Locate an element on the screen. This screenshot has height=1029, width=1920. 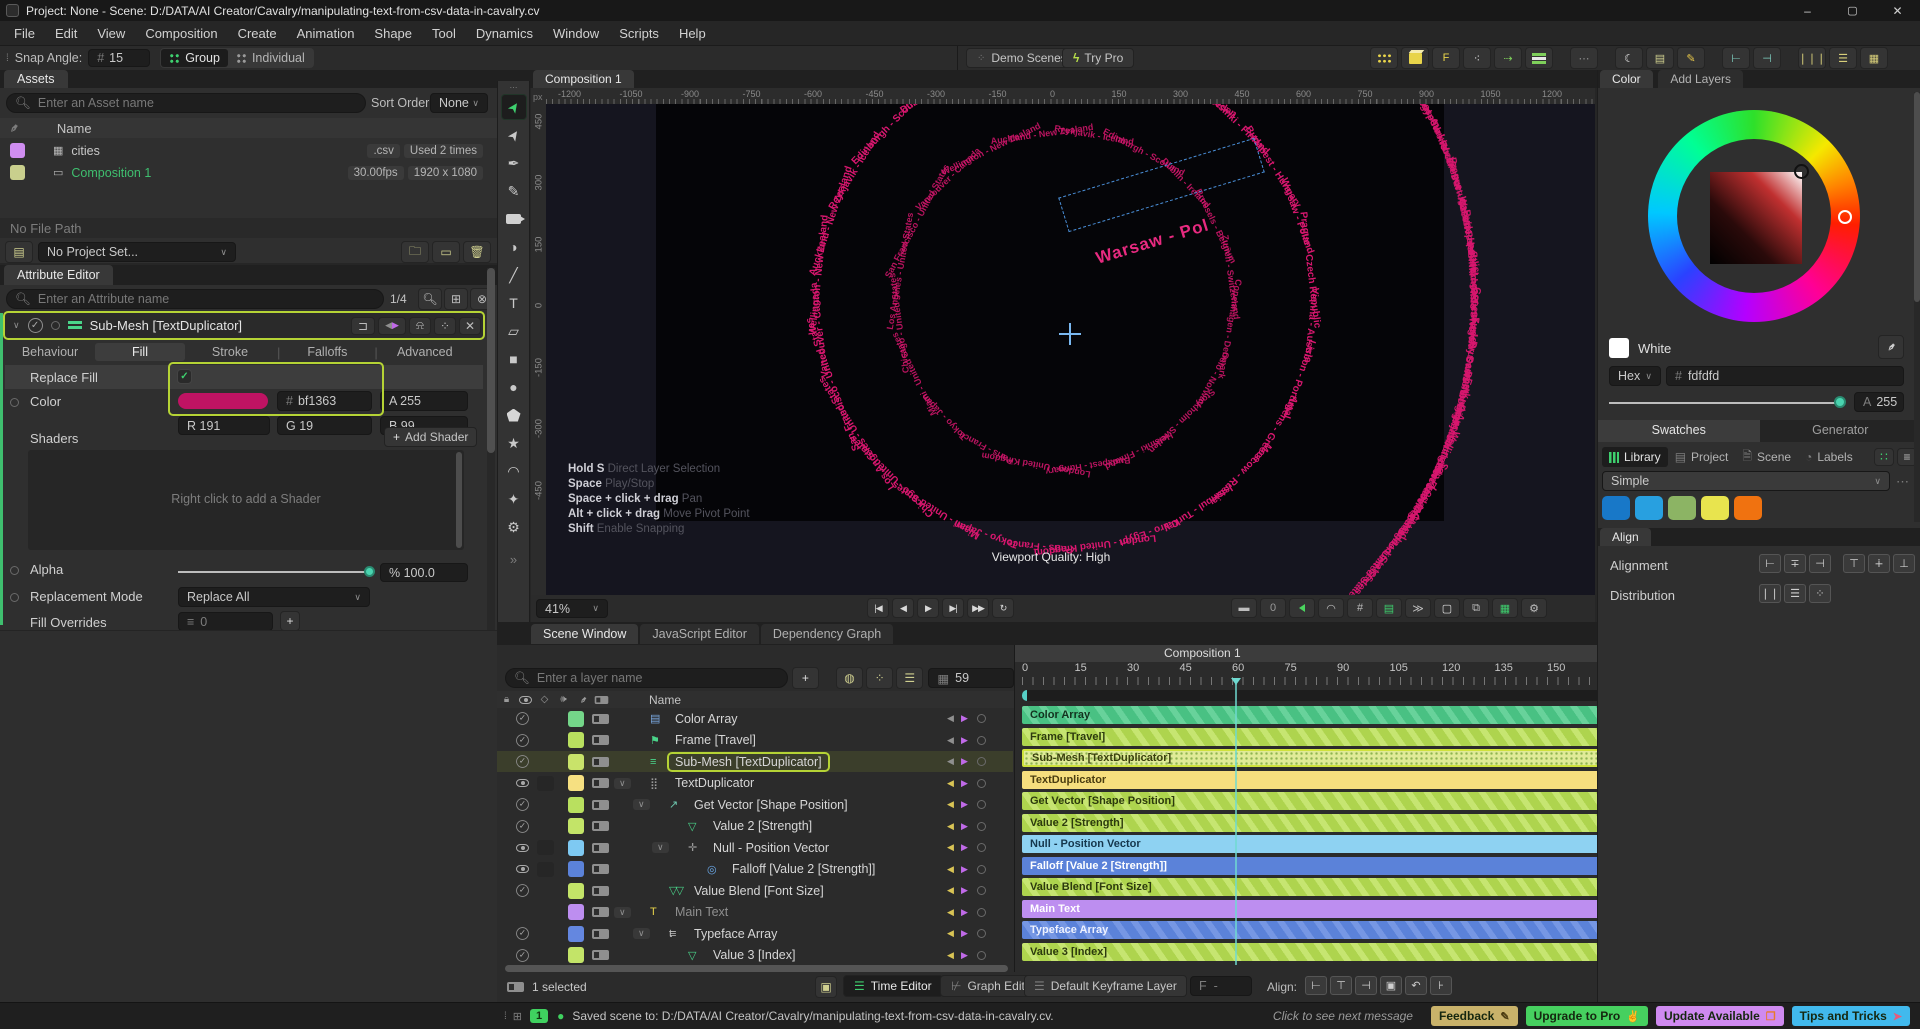
playhead is located at coordinates (1235, 821).